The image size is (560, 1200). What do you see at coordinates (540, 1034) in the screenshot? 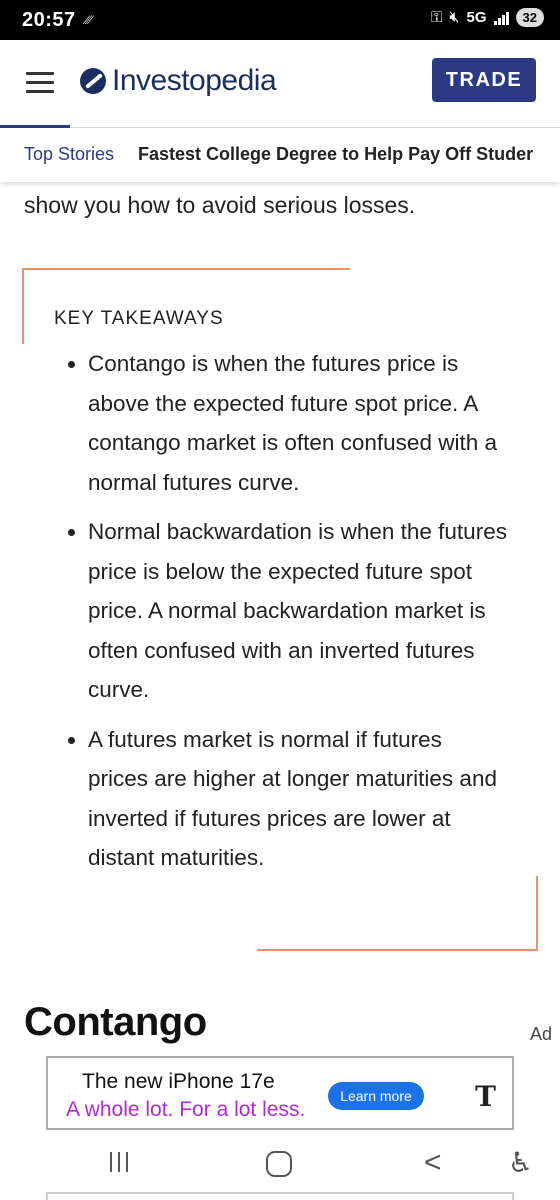
I see `ad-label: Ad` at bounding box center [540, 1034].